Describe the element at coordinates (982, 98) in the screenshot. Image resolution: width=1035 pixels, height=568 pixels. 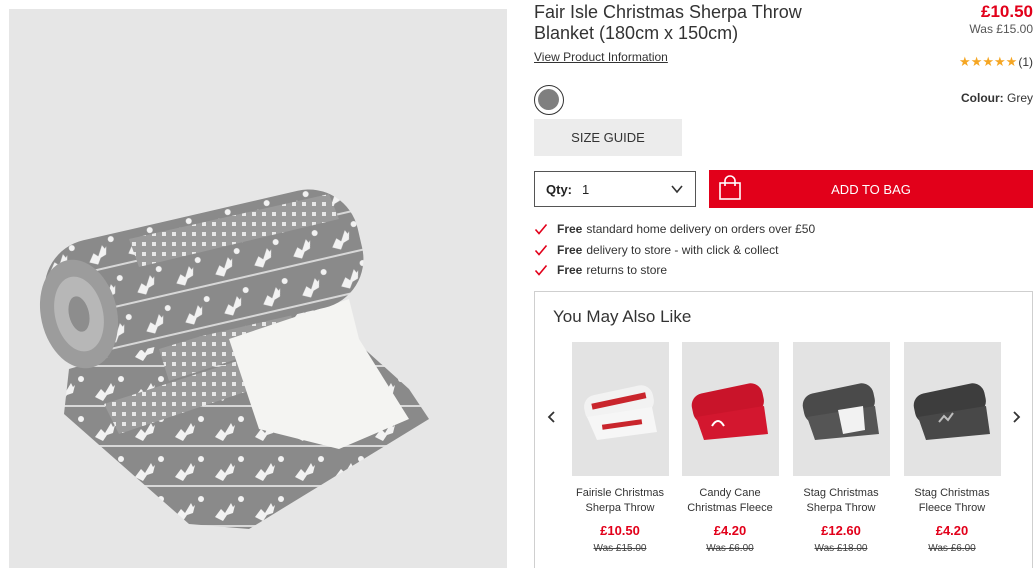
I see `colour-label-key: Colour:` at that location.